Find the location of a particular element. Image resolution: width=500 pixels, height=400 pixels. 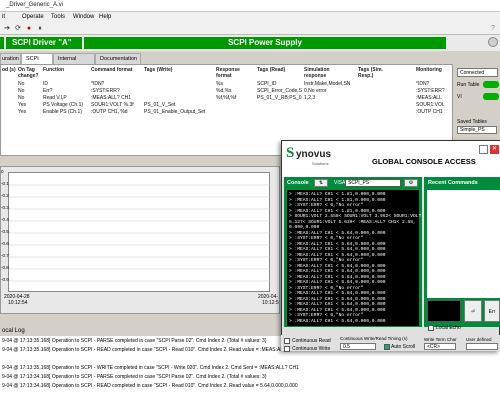

table-cell: SCPI_Error_Code,SCI is located at coordinates (279, 91).